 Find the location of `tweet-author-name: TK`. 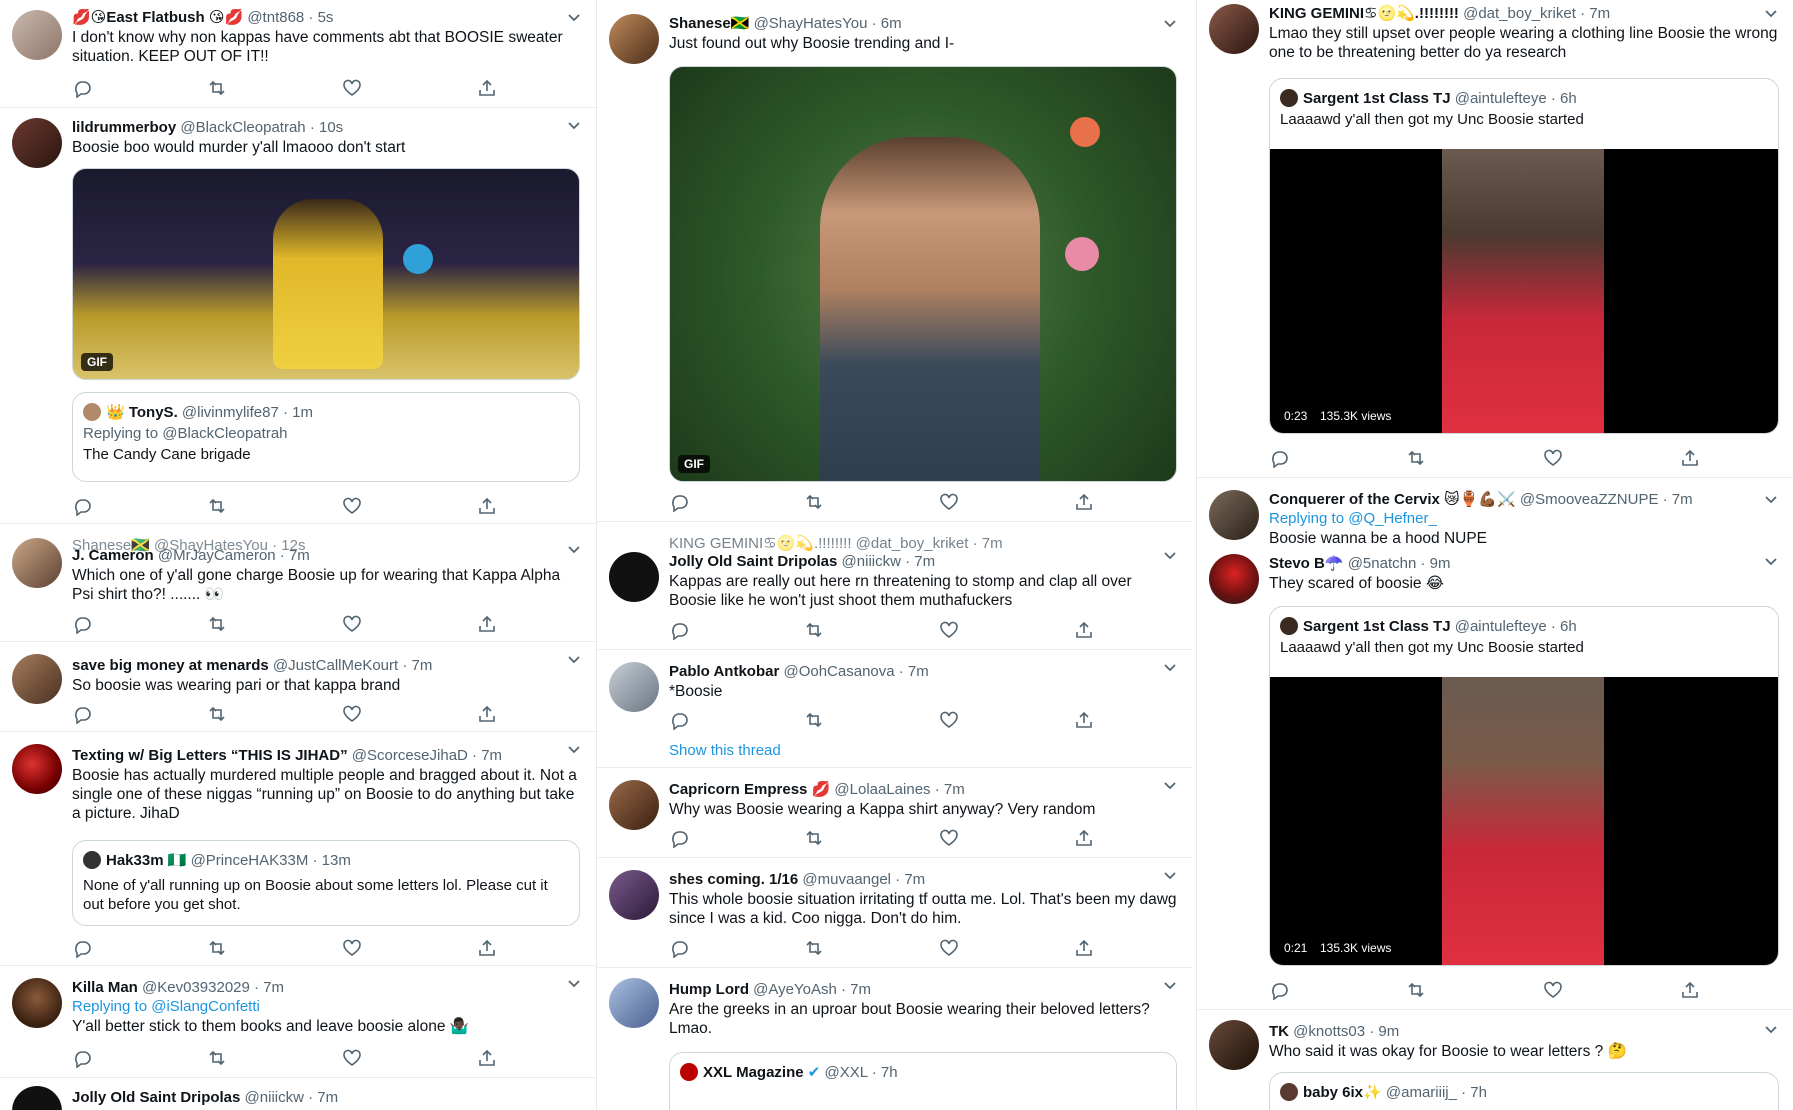

tweet-author-name: TK is located at coordinates (1279, 1031).